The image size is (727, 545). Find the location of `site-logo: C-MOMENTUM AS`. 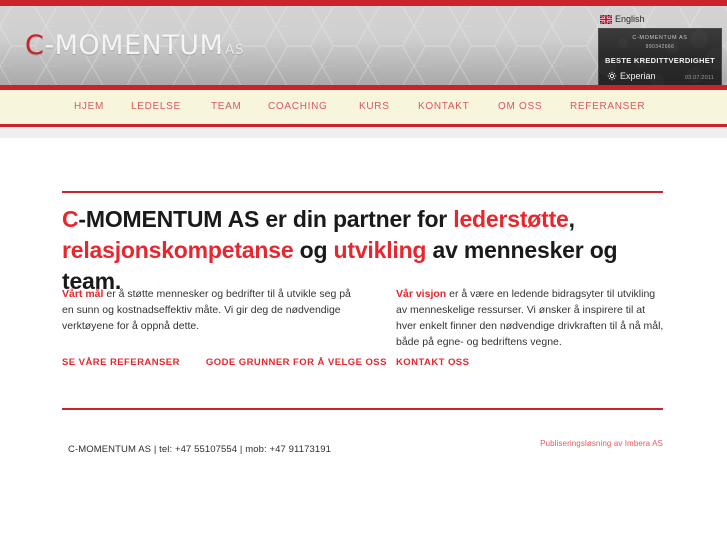

site-logo: C-MOMENTUM AS is located at coordinates (134, 45).